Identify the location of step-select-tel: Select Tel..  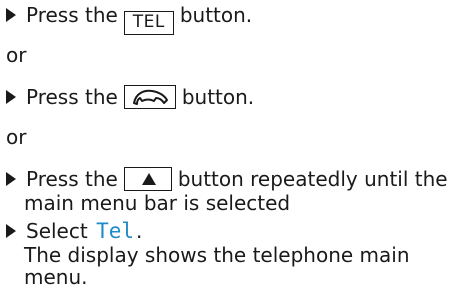
(75, 231).